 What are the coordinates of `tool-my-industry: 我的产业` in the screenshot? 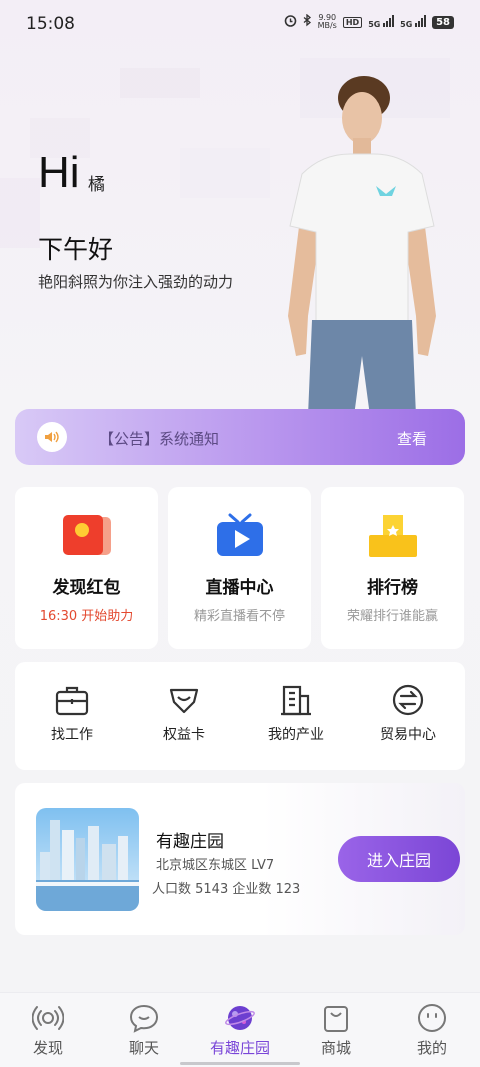 It's located at (296, 714).